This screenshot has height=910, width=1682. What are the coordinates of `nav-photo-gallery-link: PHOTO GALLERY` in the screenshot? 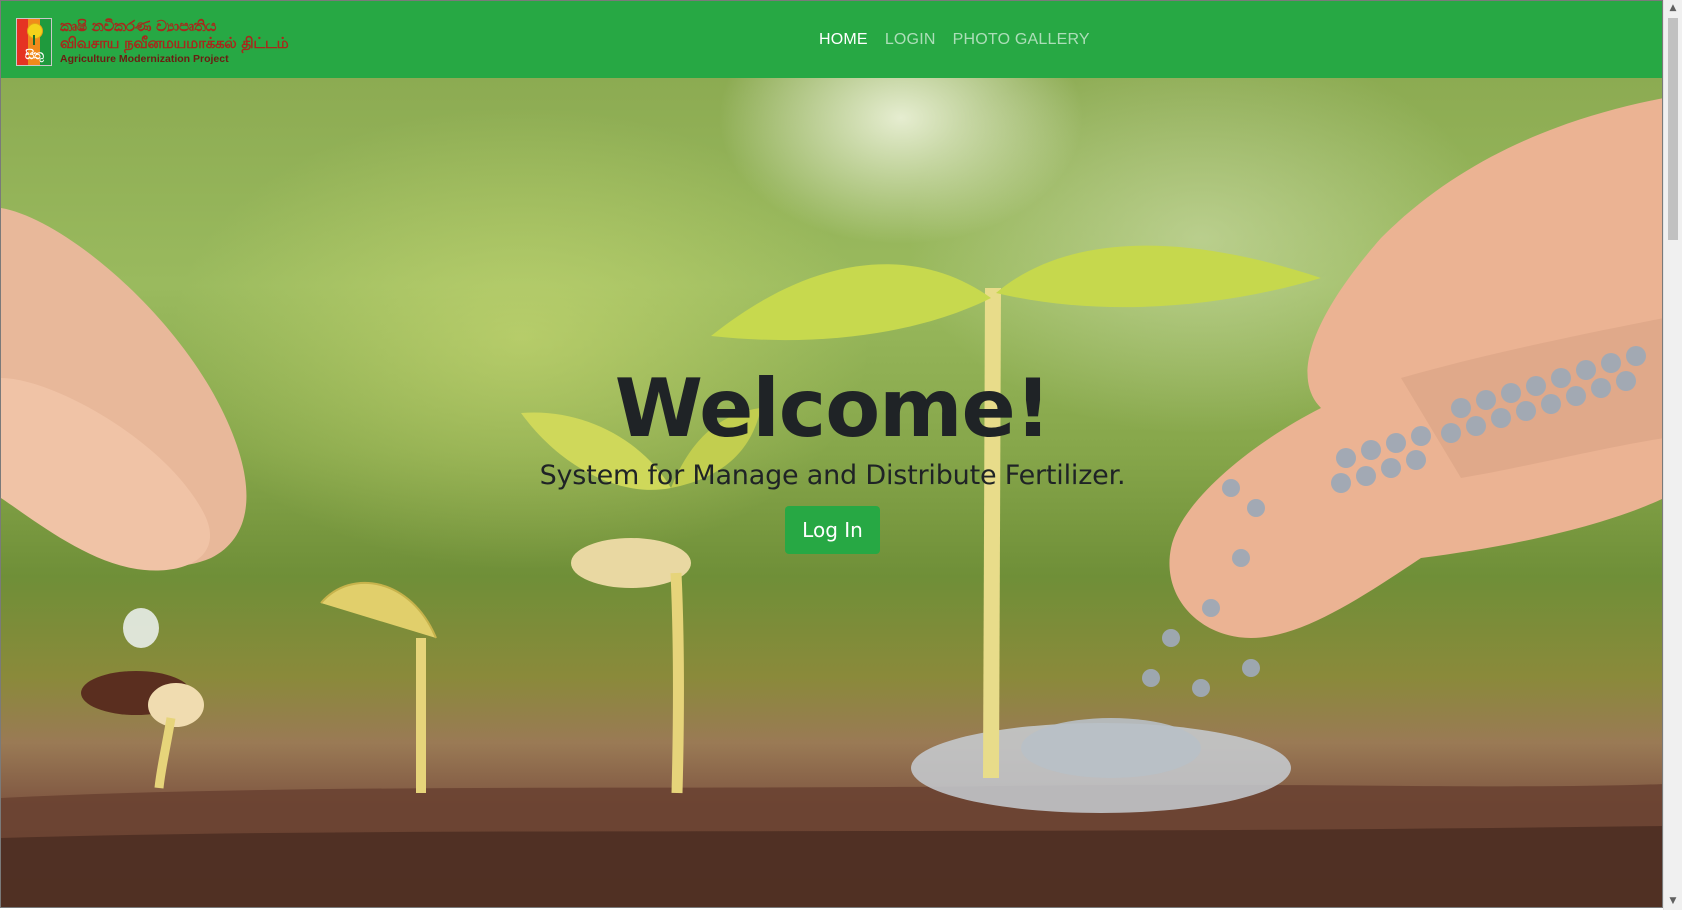 It's located at (1021, 40).